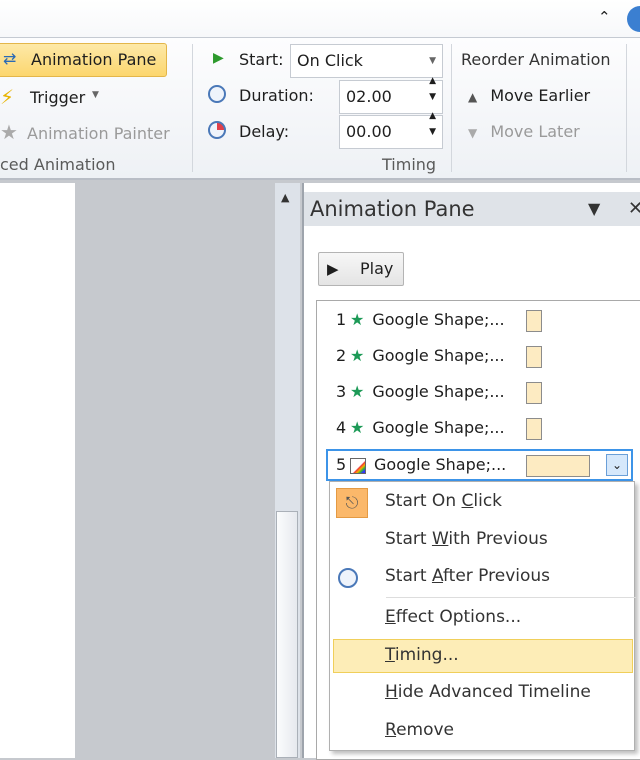 This screenshot has height=760, width=640. Describe the element at coordinates (604, 17) in the screenshot. I see `collapse-ribbon-icon: ⌃` at that location.